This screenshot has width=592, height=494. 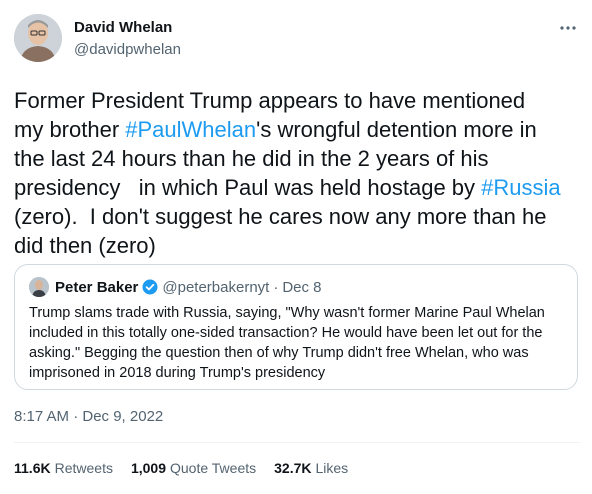 What do you see at coordinates (127, 39) in the screenshot?
I see `author-info: David Whelan @davidpwhelan` at bounding box center [127, 39].